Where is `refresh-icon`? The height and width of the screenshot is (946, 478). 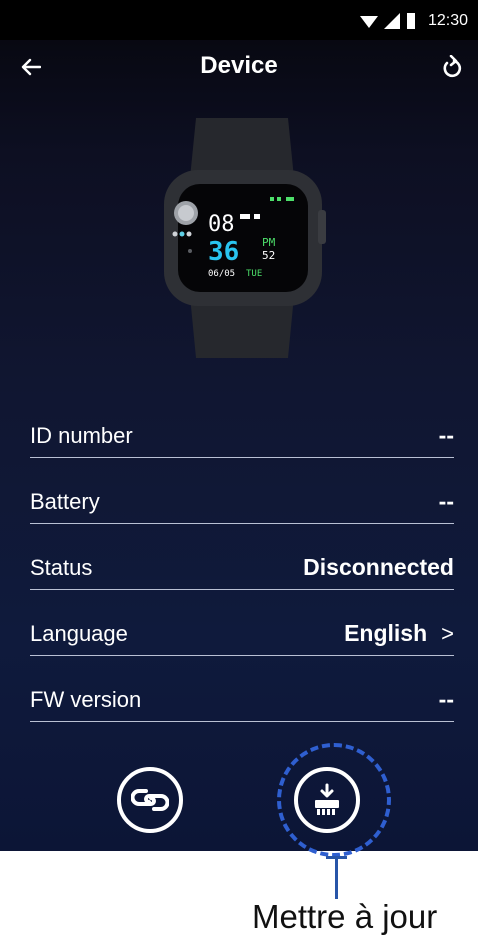 refresh-icon is located at coordinates (452, 66).